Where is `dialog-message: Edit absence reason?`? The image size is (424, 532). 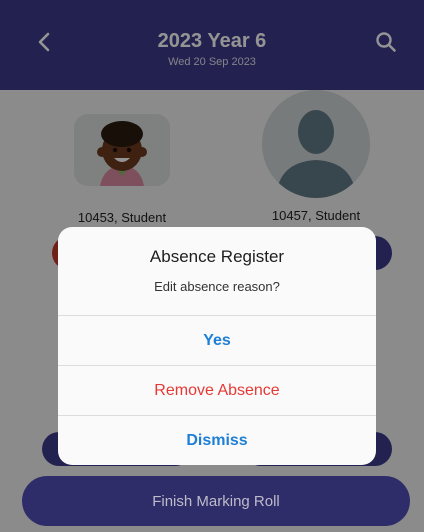 dialog-message: Edit absence reason? is located at coordinates (217, 286).